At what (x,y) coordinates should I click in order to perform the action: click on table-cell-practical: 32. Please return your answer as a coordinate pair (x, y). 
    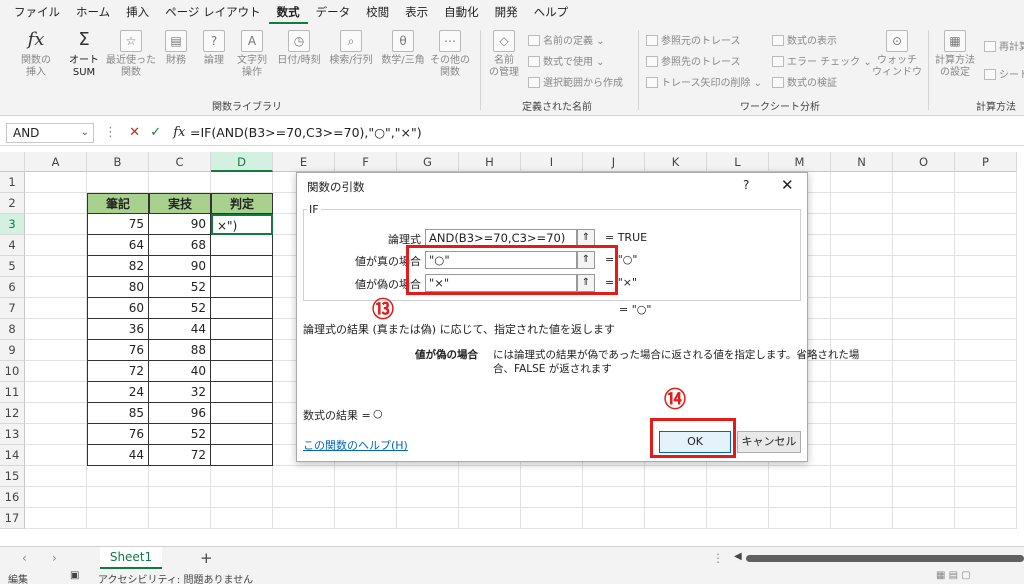
    Looking at the image, I should click on (180, 392).